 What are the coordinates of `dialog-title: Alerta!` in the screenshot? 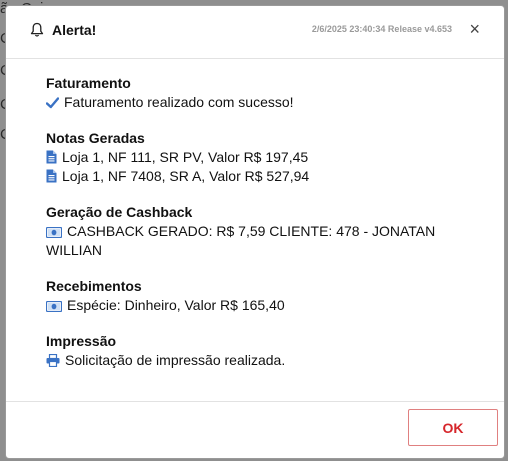 It's located at (74, 30).